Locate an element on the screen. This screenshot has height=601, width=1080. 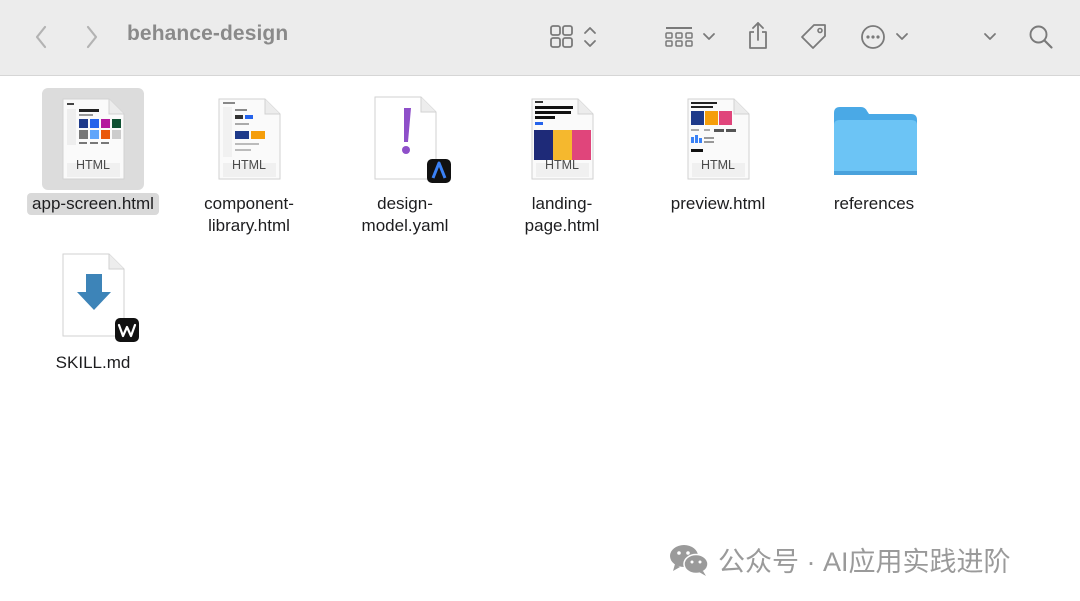
chevron-right-icon is located at coordinates (92, 37).